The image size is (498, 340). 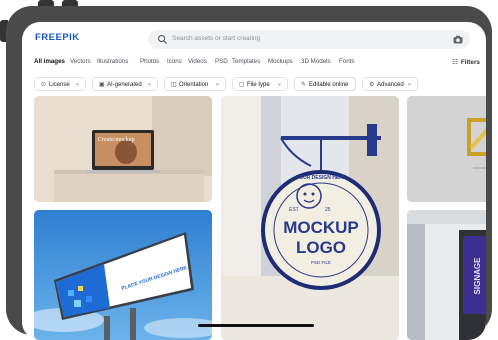 I want to click on filters-label: Filters, so click(x=470, y=62).